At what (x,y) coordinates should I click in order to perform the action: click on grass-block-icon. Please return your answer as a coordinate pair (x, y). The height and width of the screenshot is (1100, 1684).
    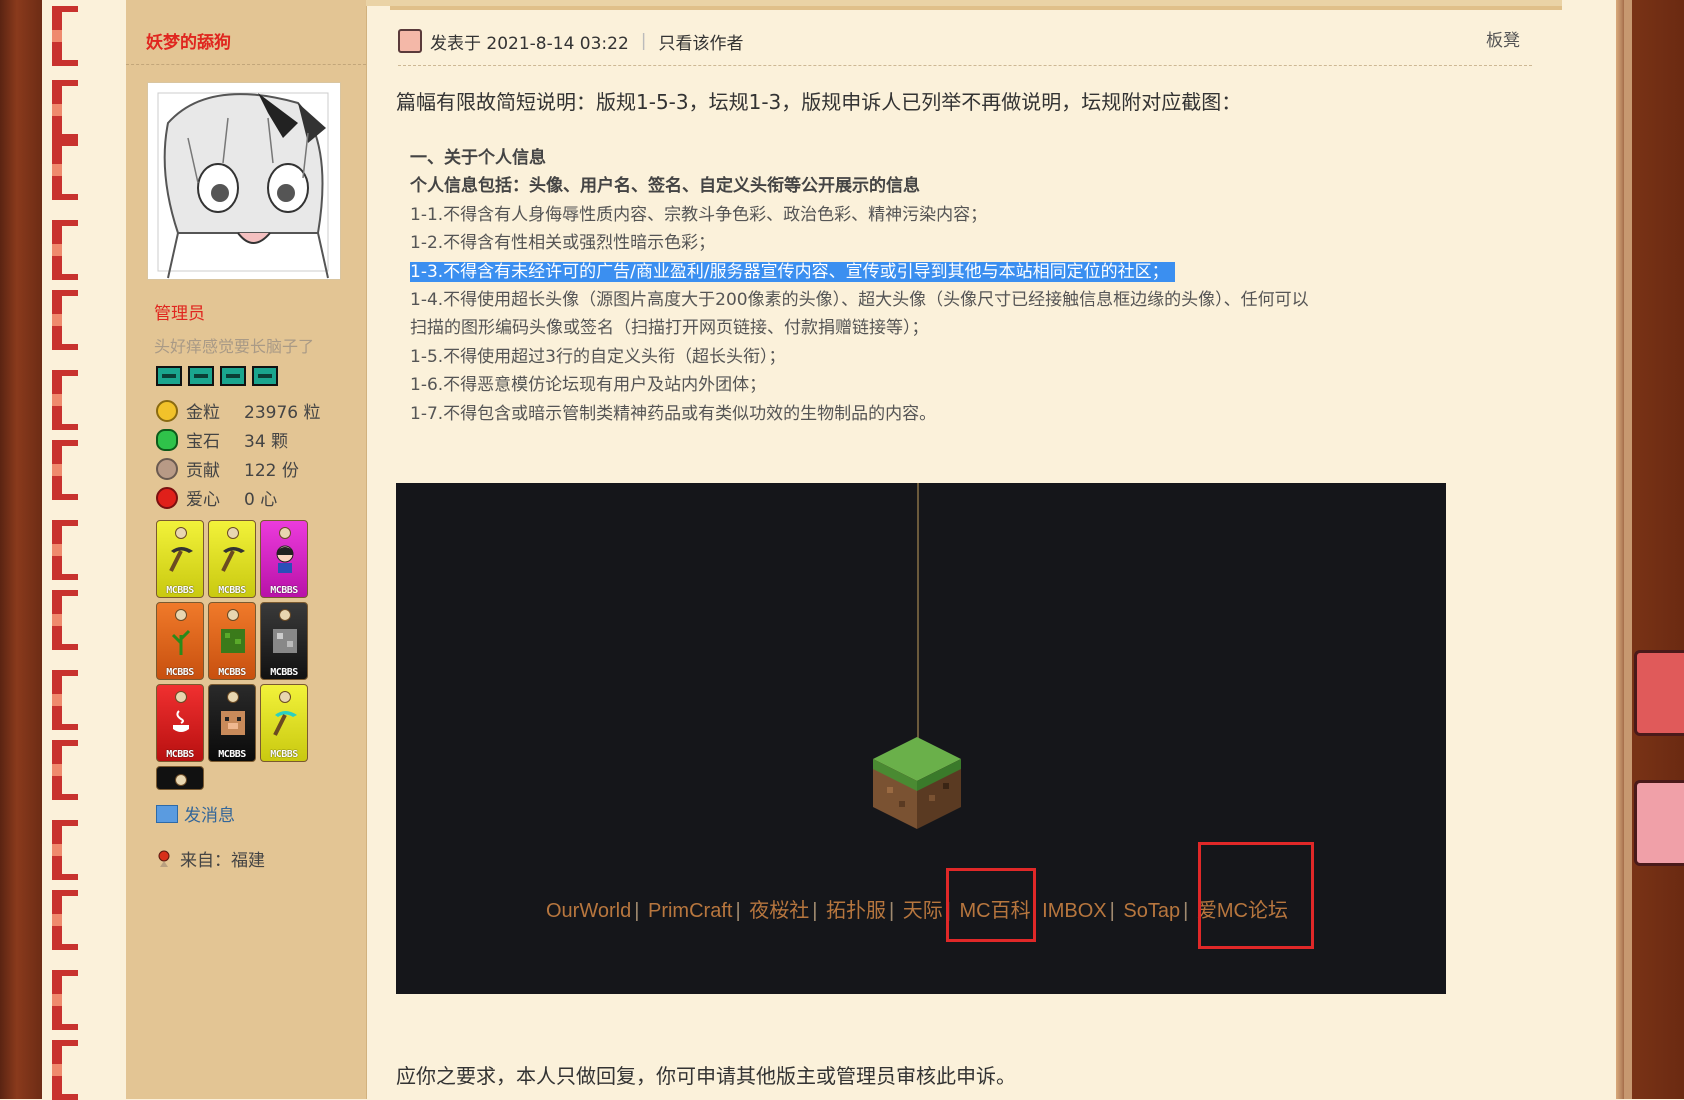
    Looking at the image, I should click on (917, 783).